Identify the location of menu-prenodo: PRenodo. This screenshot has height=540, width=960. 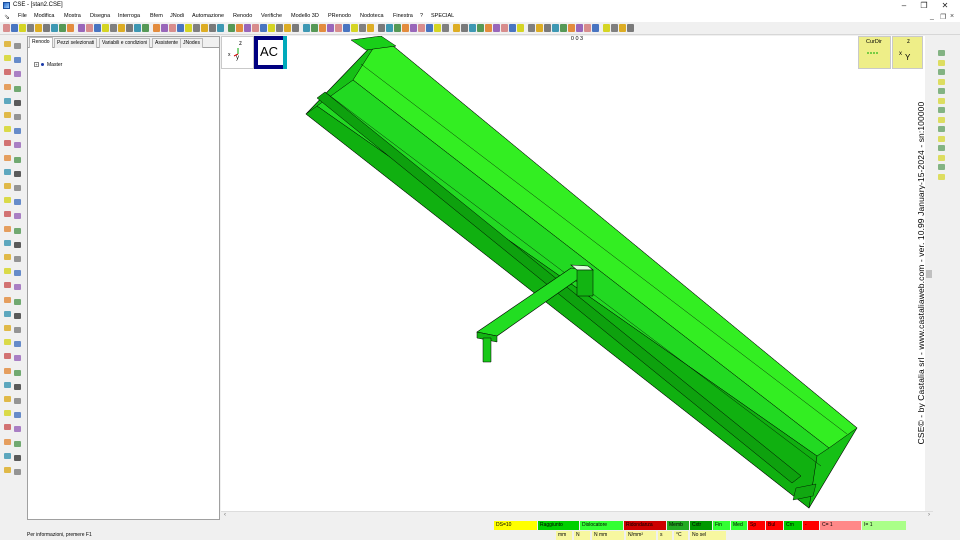
(339, 16).